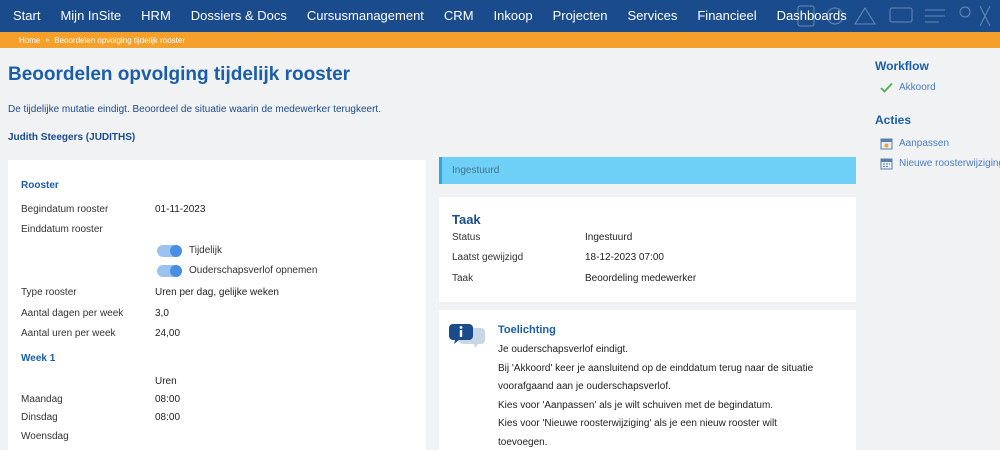  I want to click on begindatum-value: 01-11-2023, so click(180, 209).